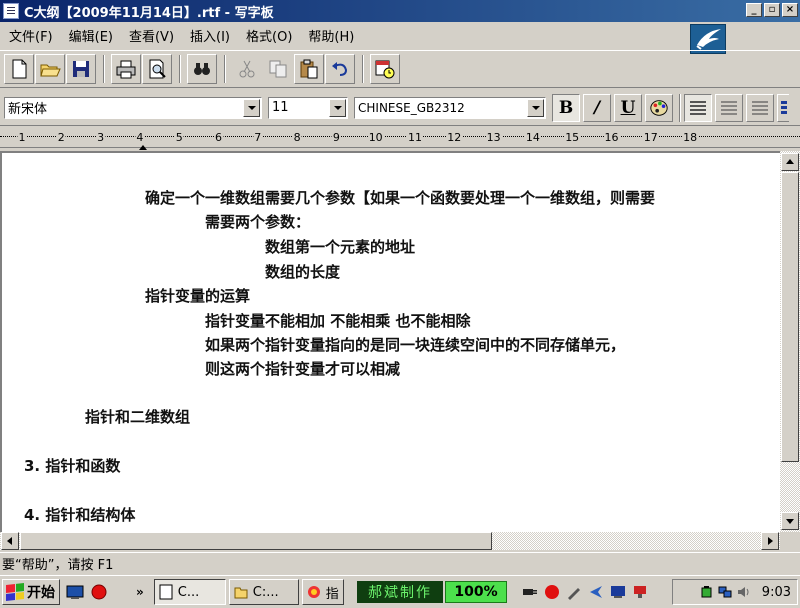 The width and height of the screenshot is (800, 608). What do you see at coordinates (415, 345) in the screenshot?
I see `doc-line: 如果两个指针变量指向的是同一块连续空间中的不同存储单元，` at bounding box center [415, 345].